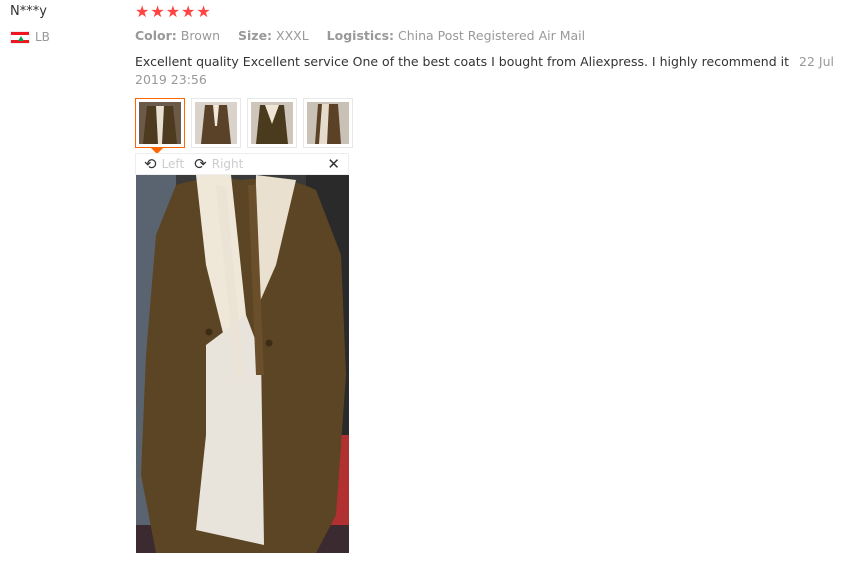 This screenshot has width=850, height=564. What do you see at coordinates (360, 35) in the screenshot?
I see `attr-logistics-key: Logistics:` at bounding box center [360, 35].